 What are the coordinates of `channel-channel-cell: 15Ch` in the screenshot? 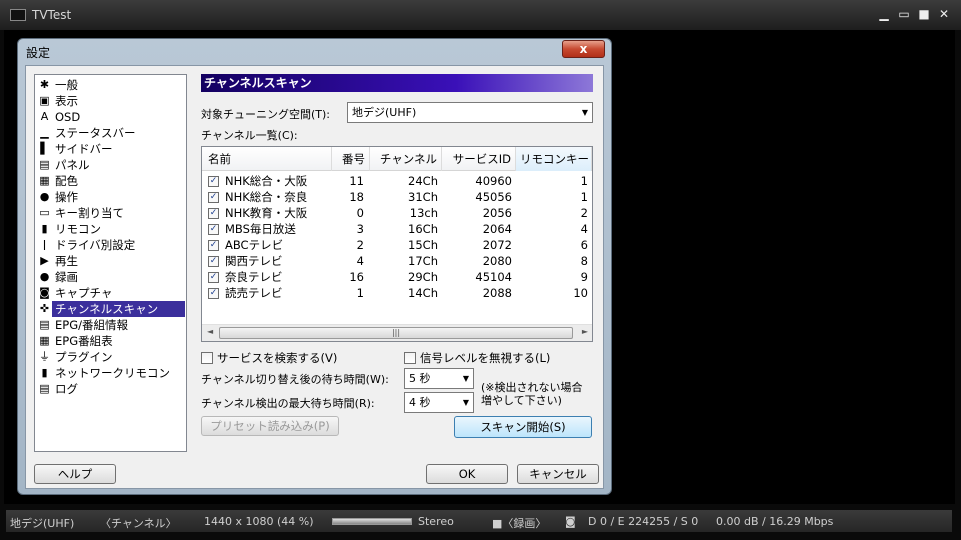 It's located at (423, 245).